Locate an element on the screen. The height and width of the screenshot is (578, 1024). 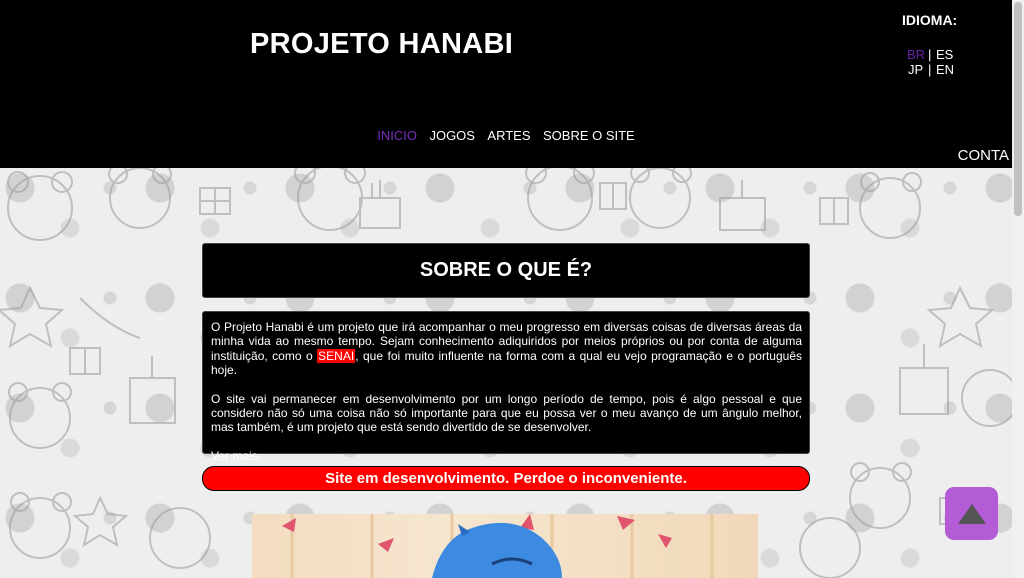
page-scrollbar is located at coordinates (1018, 289).